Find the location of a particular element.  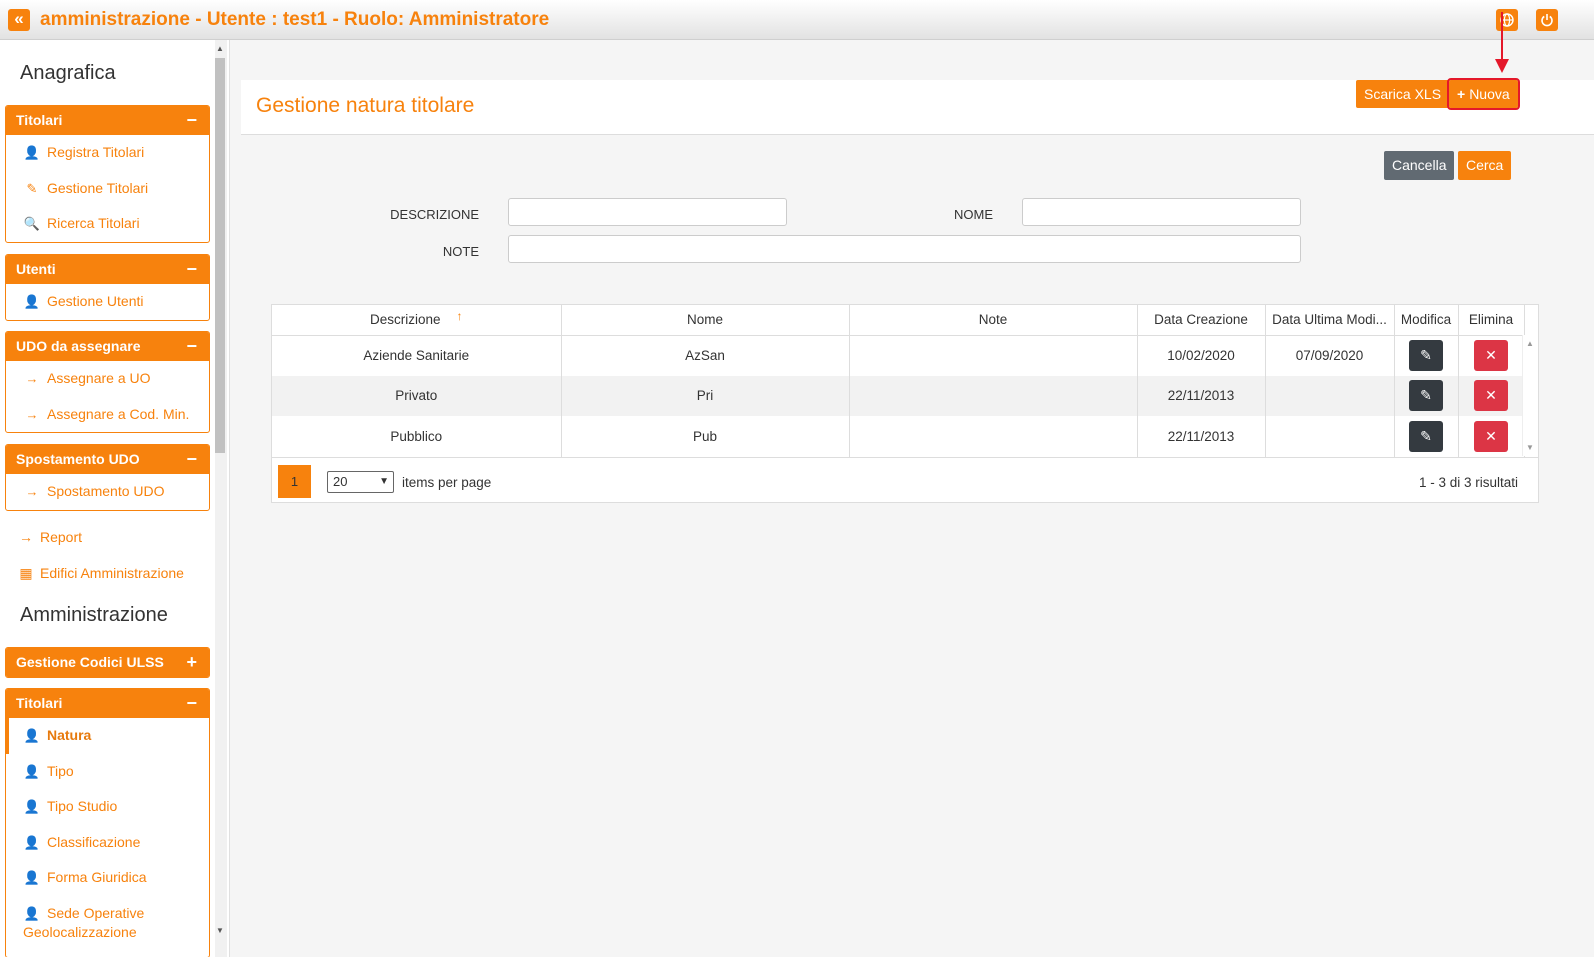

sidebar-item-label: Edifici Amministrazione is located at coordinates (112, 573).